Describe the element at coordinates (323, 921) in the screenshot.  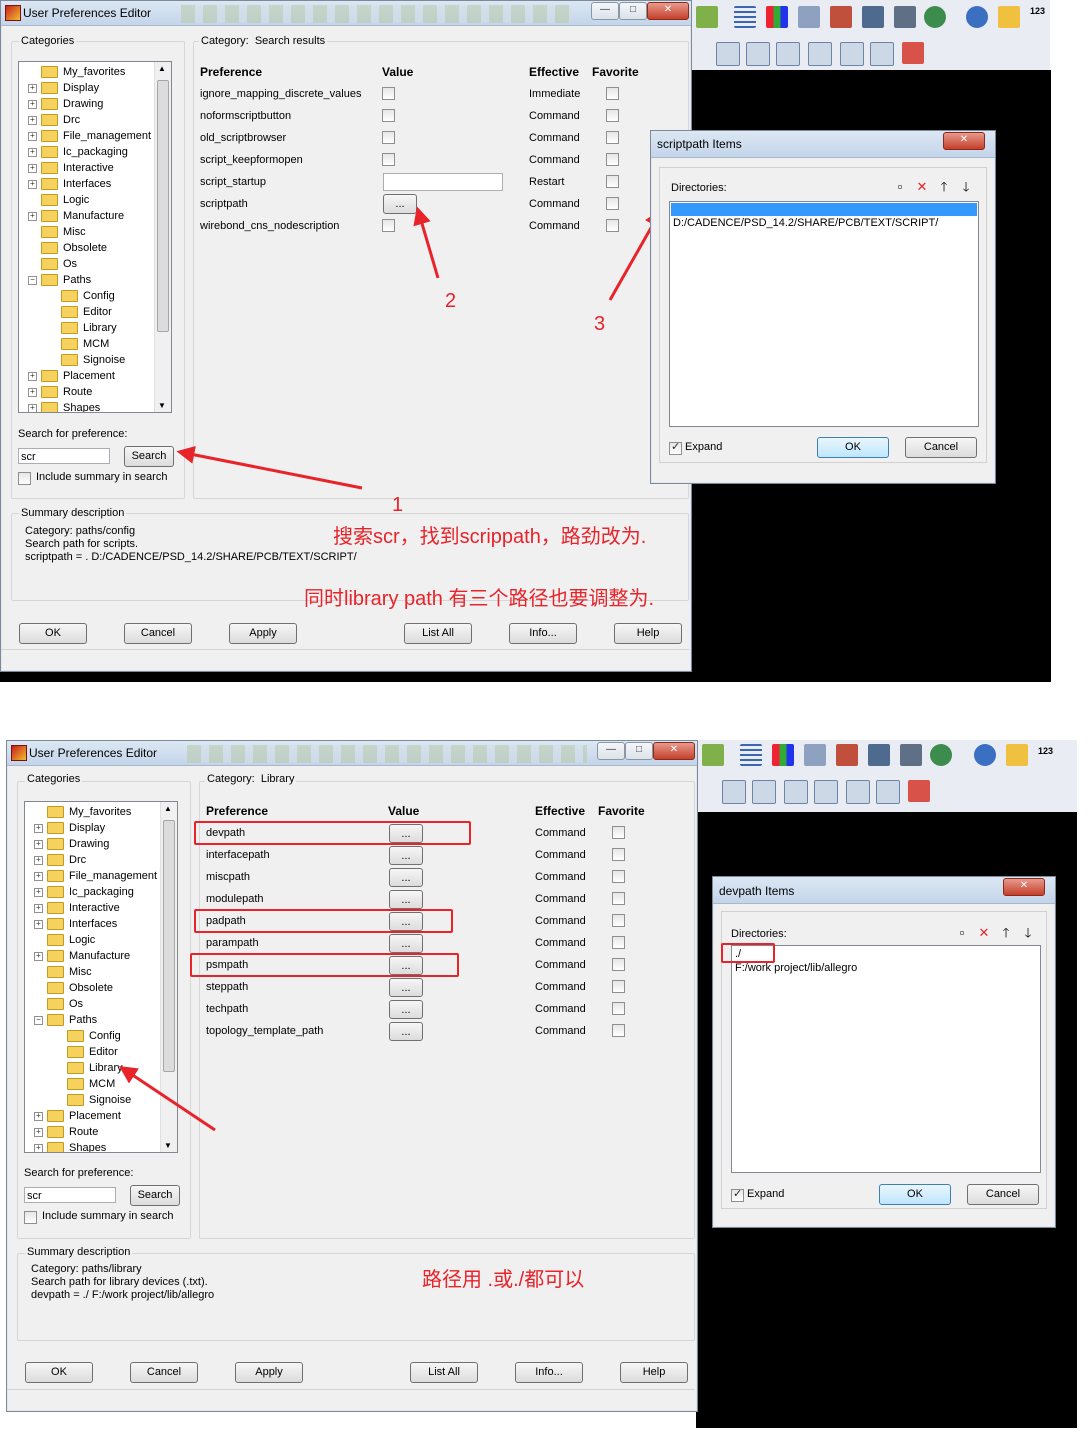
I see `highlight-padpath` at that location.